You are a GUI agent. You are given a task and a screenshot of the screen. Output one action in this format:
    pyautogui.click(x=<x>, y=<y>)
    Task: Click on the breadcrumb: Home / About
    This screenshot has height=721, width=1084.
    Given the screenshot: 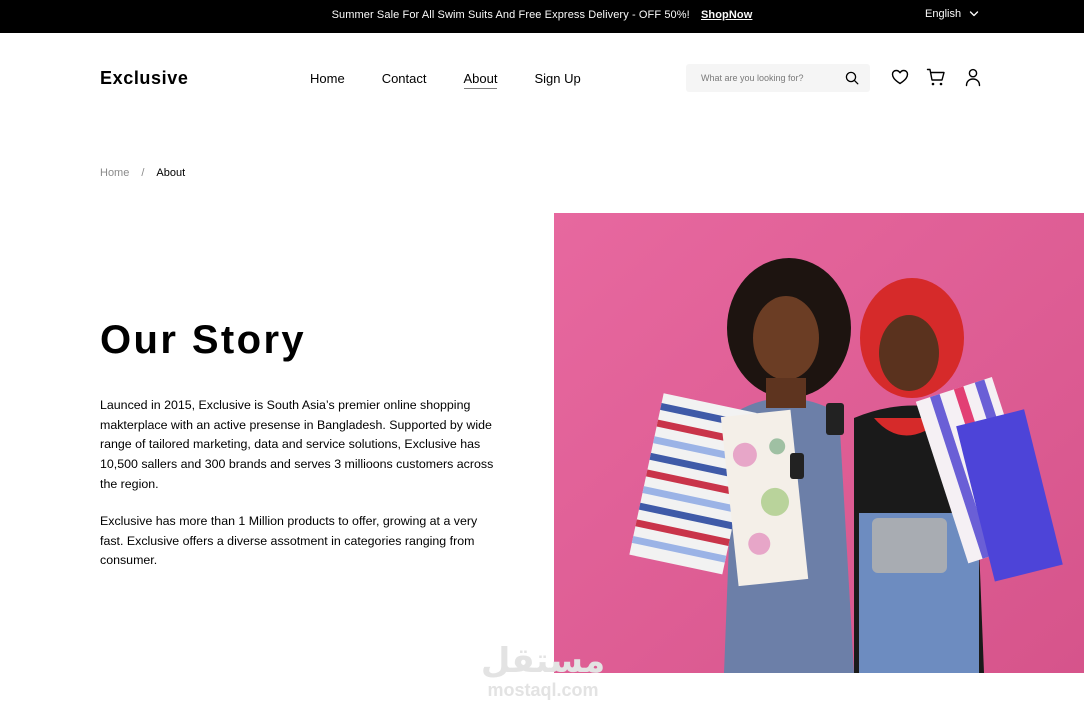 What is the action you would take?
    pyautogui.click(x=142, y=173)
    